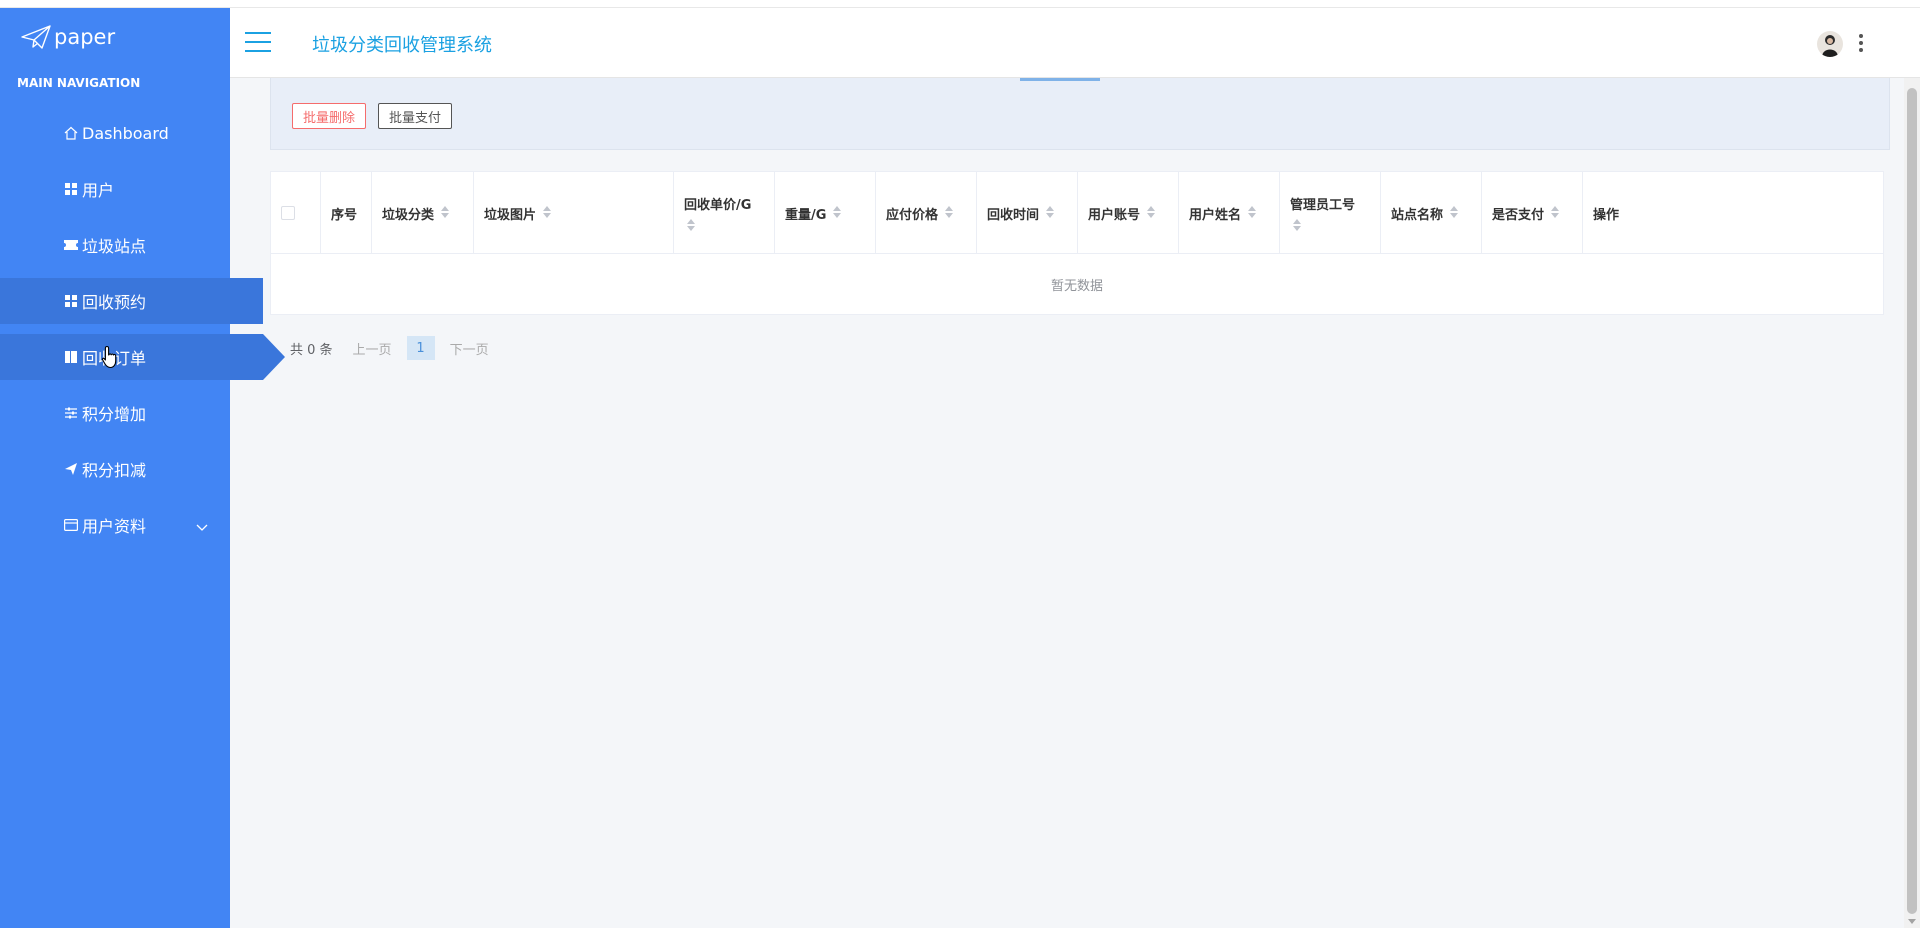 The width and height of the screenshot is (1920, 928). Describe the element at coordinates (329, 116) in the screenshot. I see `batch-delete-button: 批量删除` at that location.